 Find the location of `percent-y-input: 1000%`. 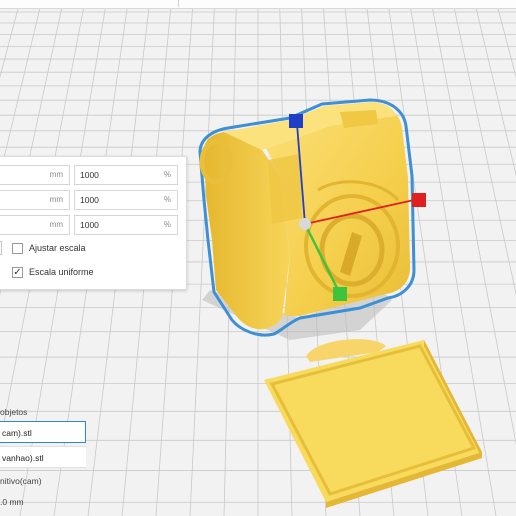

percent-y-input: 1000% is located at coordinates (126, 200).